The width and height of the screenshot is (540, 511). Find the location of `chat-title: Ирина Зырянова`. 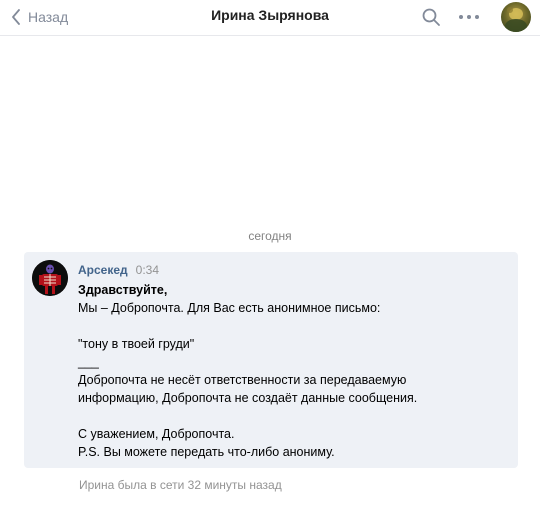

chat-title: Ирина Зырянова is located at coordinates (270, 15).